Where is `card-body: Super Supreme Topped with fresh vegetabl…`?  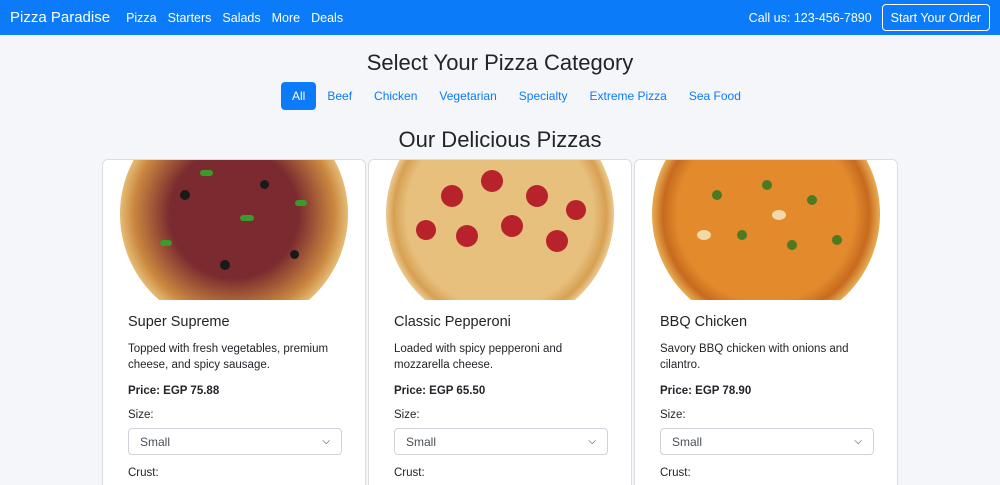 card-body: Super Supreme Topped with fresh vegetabl… is located at coordinates (235, 399).